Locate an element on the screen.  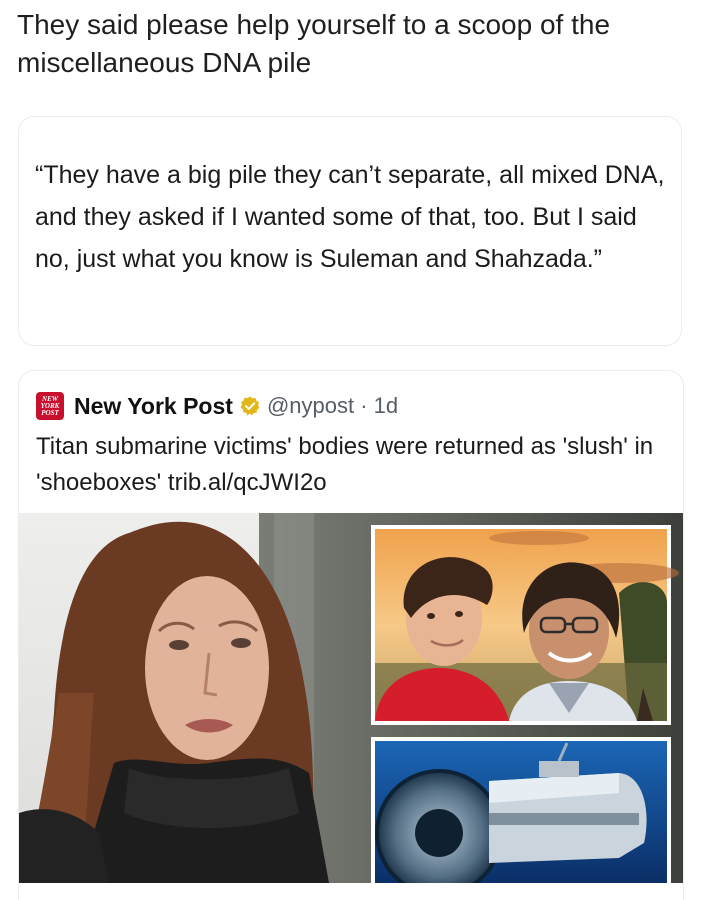
nypost-avatar: NEW YORK POST is located at coordinates (50, 406).